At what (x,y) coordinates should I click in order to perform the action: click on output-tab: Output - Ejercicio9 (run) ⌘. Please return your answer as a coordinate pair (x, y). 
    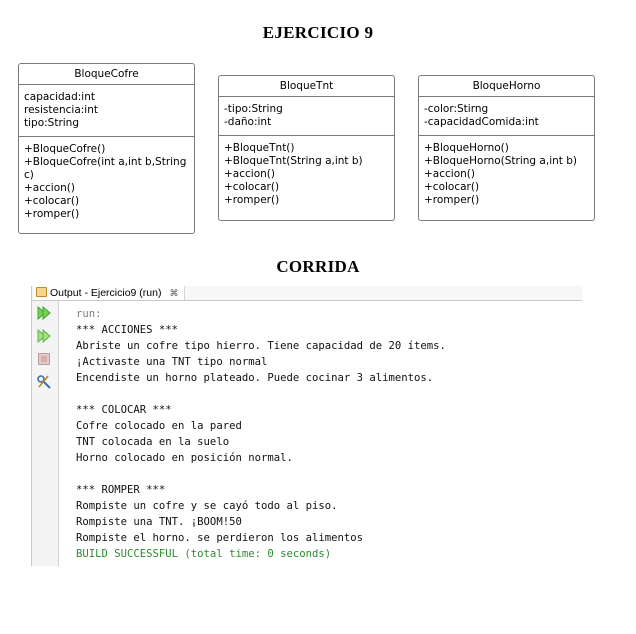
    Looking at the image, I should click on (110, 293).